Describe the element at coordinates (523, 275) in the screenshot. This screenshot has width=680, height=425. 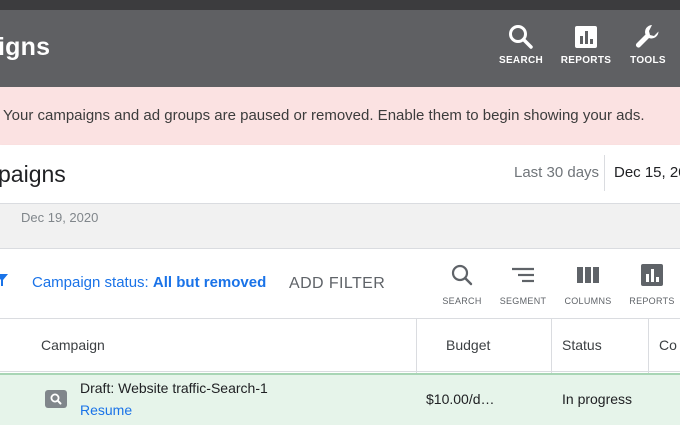
I see `segment-icon` at that location.